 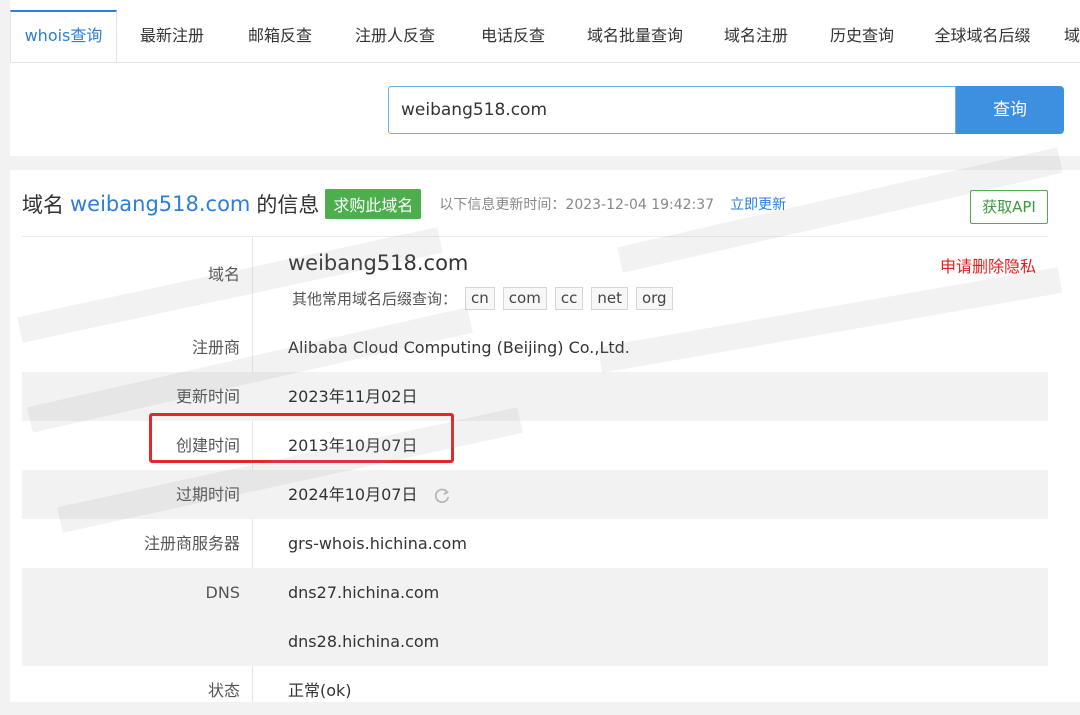 What do you see at coordinates (756, 36) in the screenshot?
I see `tab-domain-register: 域名注册` at bounding box center [756, 36].